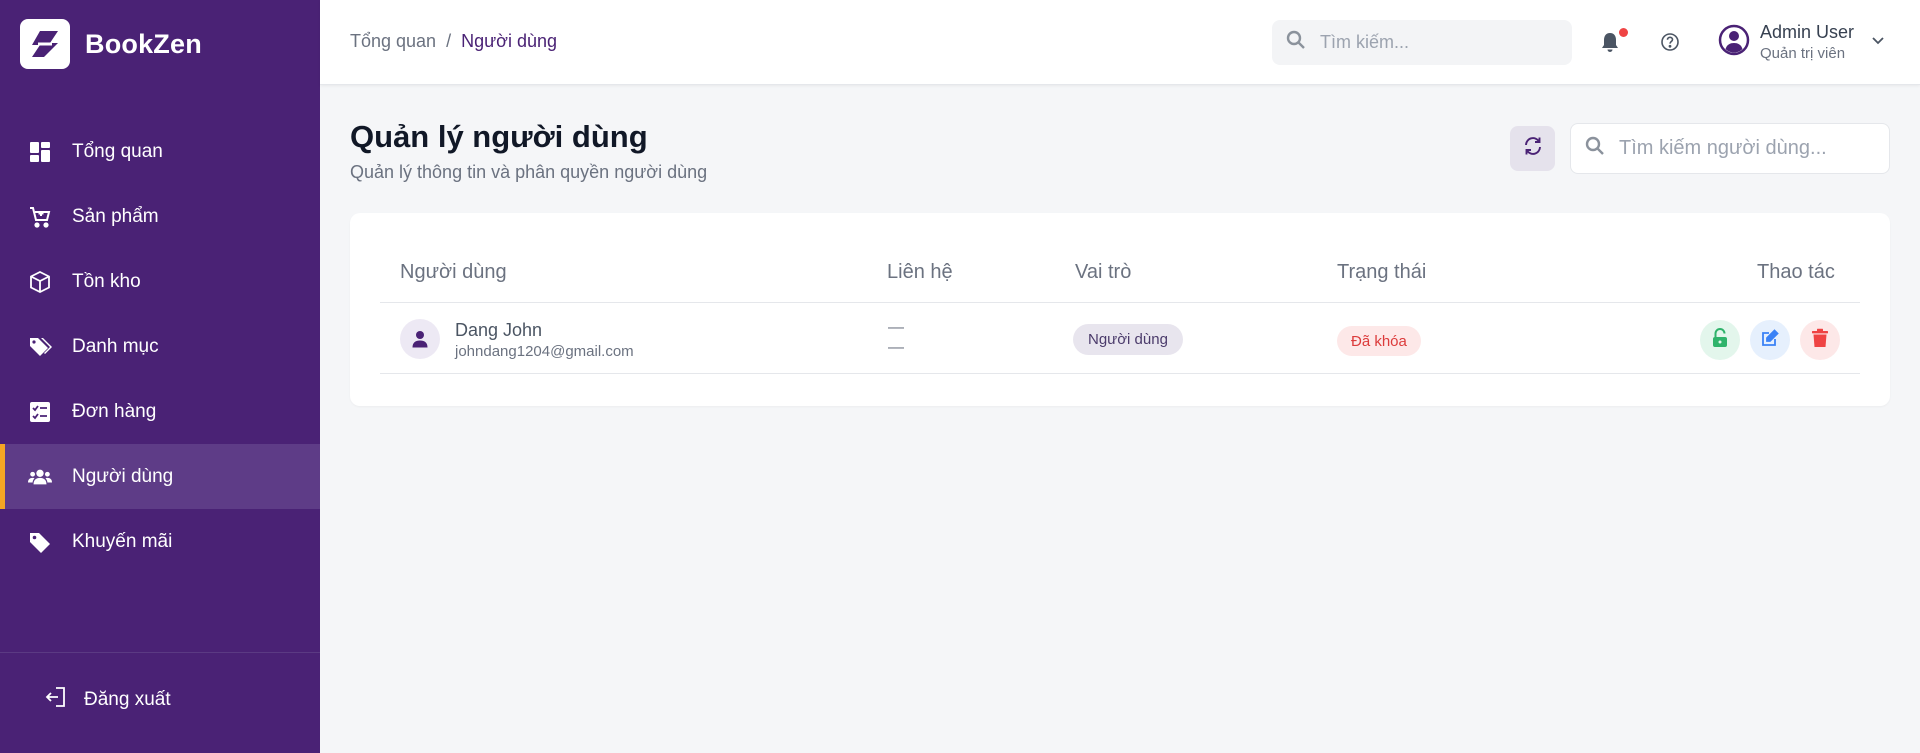 This screenshot has width=1920, height=753. What do you see at coordinates (499, 330) in the screenshot?
I see `user-name-cell: Dang John` at bounding box center [499, 330].